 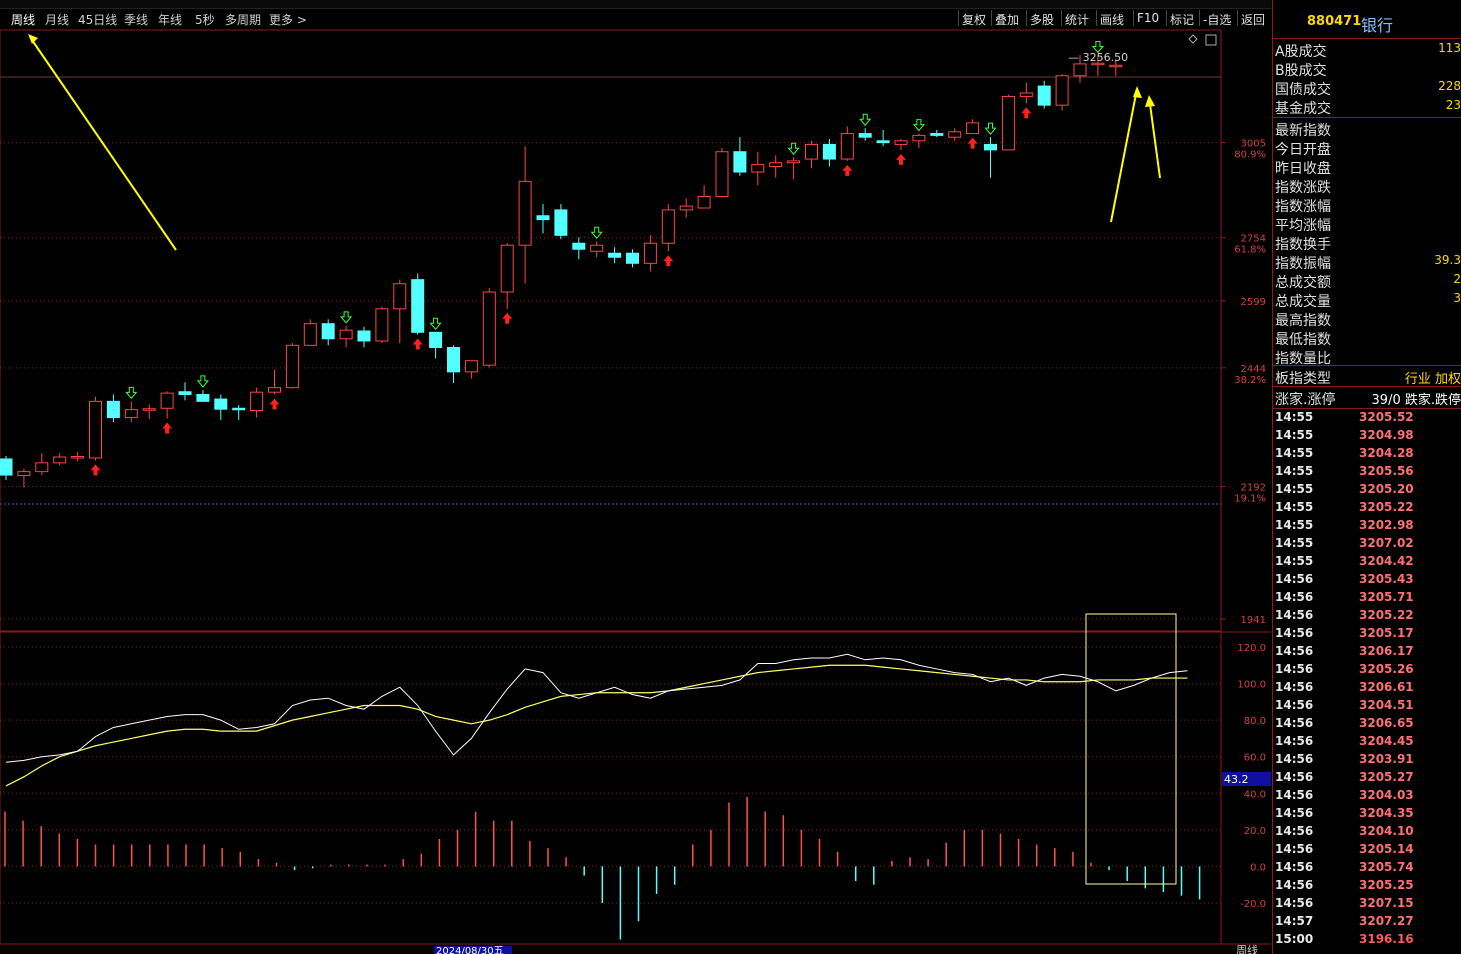 I want to click on tick-row: 14:56 3206.17, so click(x=1368, y=653).